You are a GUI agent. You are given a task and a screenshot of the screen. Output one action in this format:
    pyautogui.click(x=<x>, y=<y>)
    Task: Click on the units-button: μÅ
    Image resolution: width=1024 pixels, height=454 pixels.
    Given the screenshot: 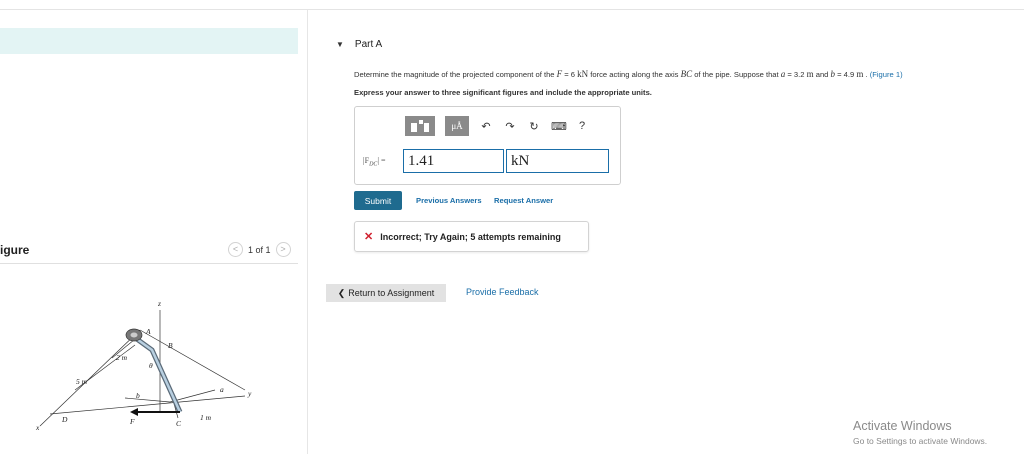 What is the action you would take?
    pyautogui.click(x=457, y=126)
    